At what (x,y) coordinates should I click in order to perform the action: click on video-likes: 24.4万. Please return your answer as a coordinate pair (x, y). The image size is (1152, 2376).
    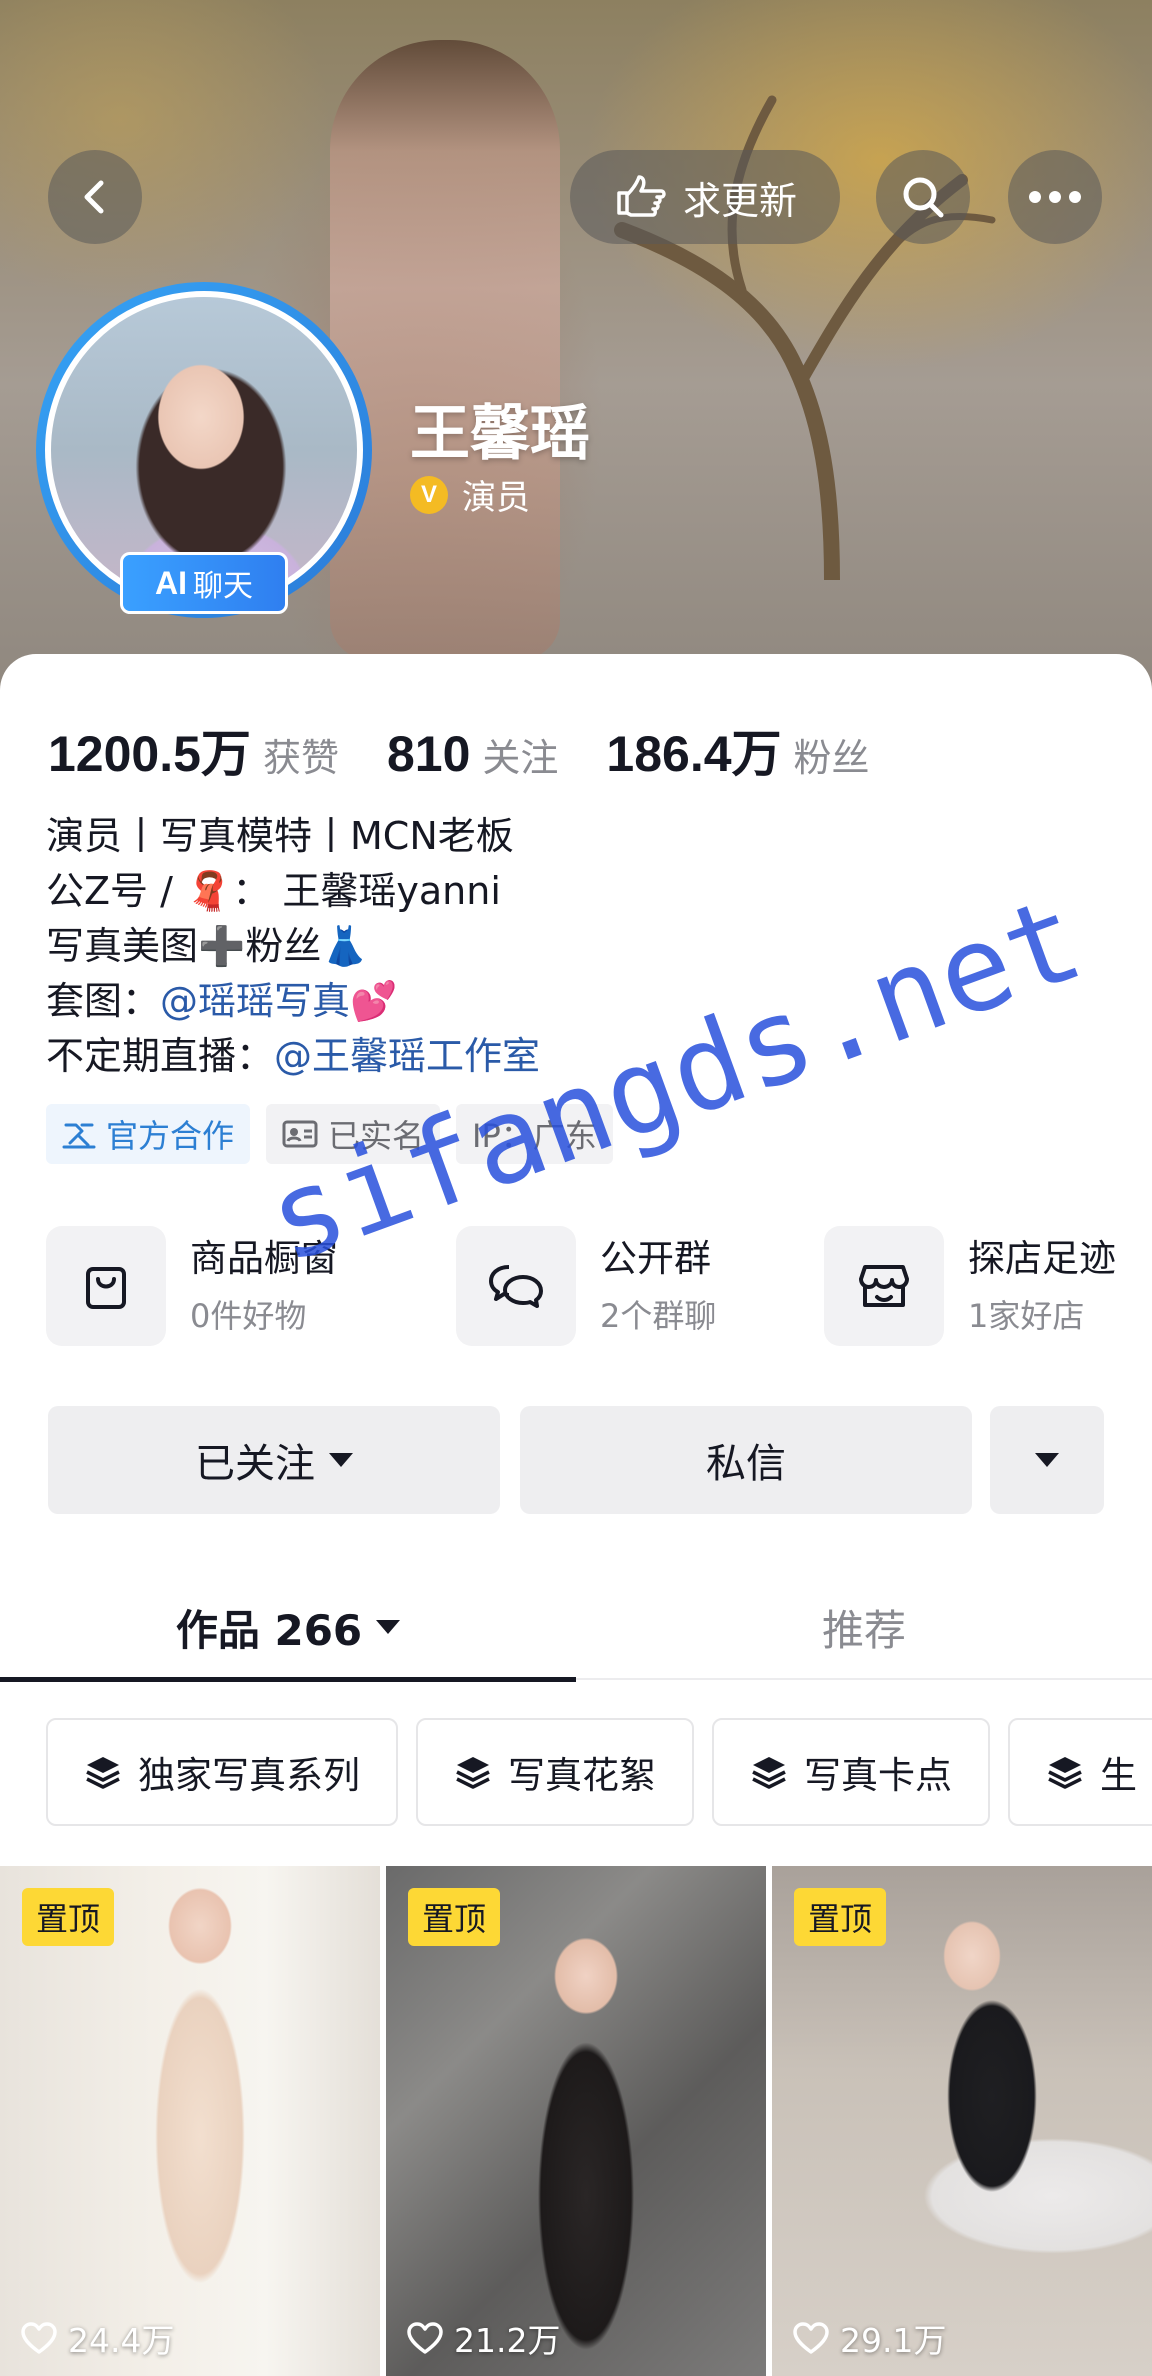
    Looking at the image, I should click on (97, 2338).